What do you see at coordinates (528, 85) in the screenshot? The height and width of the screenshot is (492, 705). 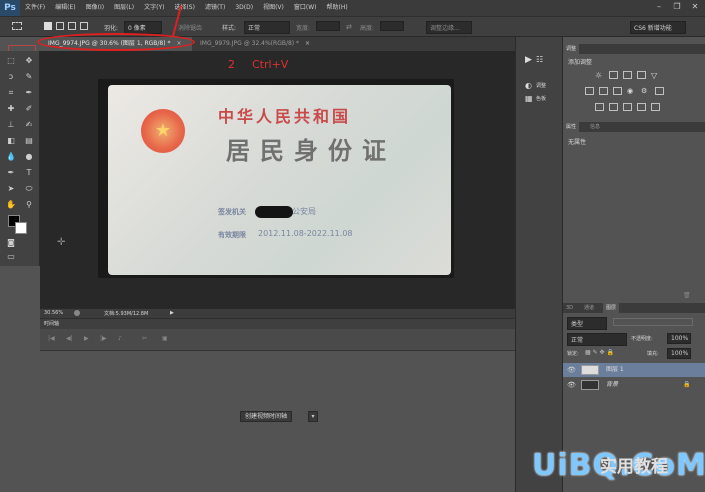 I see `adjustments-dock-icon: ◐` at bounding box center [528, 85].